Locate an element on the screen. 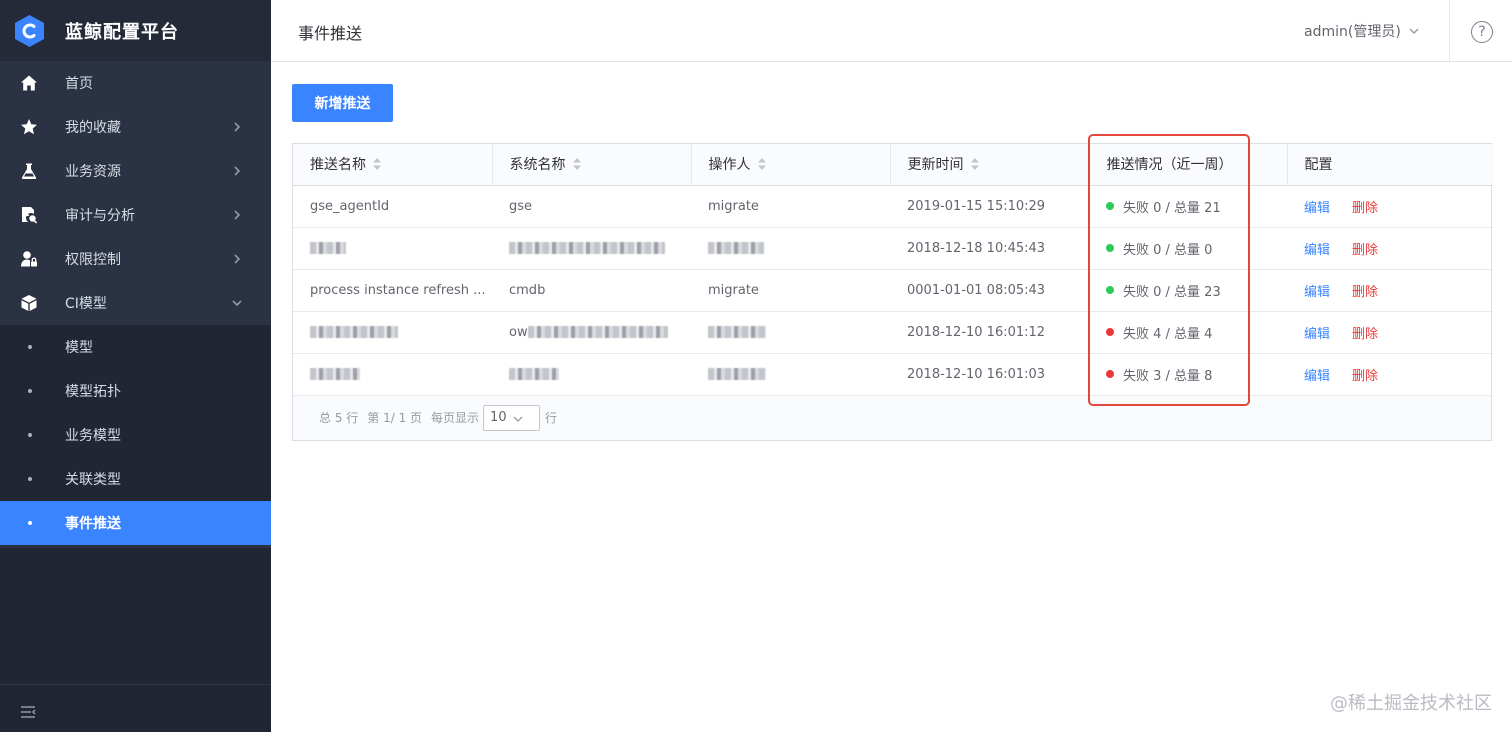 Image resolution: width=1512 pixels, height=732 pixels. main-nav: 首页 我的收藏 业务资源 审计与分析 权限控制 CI模型 is located at coordinates (135, 193).